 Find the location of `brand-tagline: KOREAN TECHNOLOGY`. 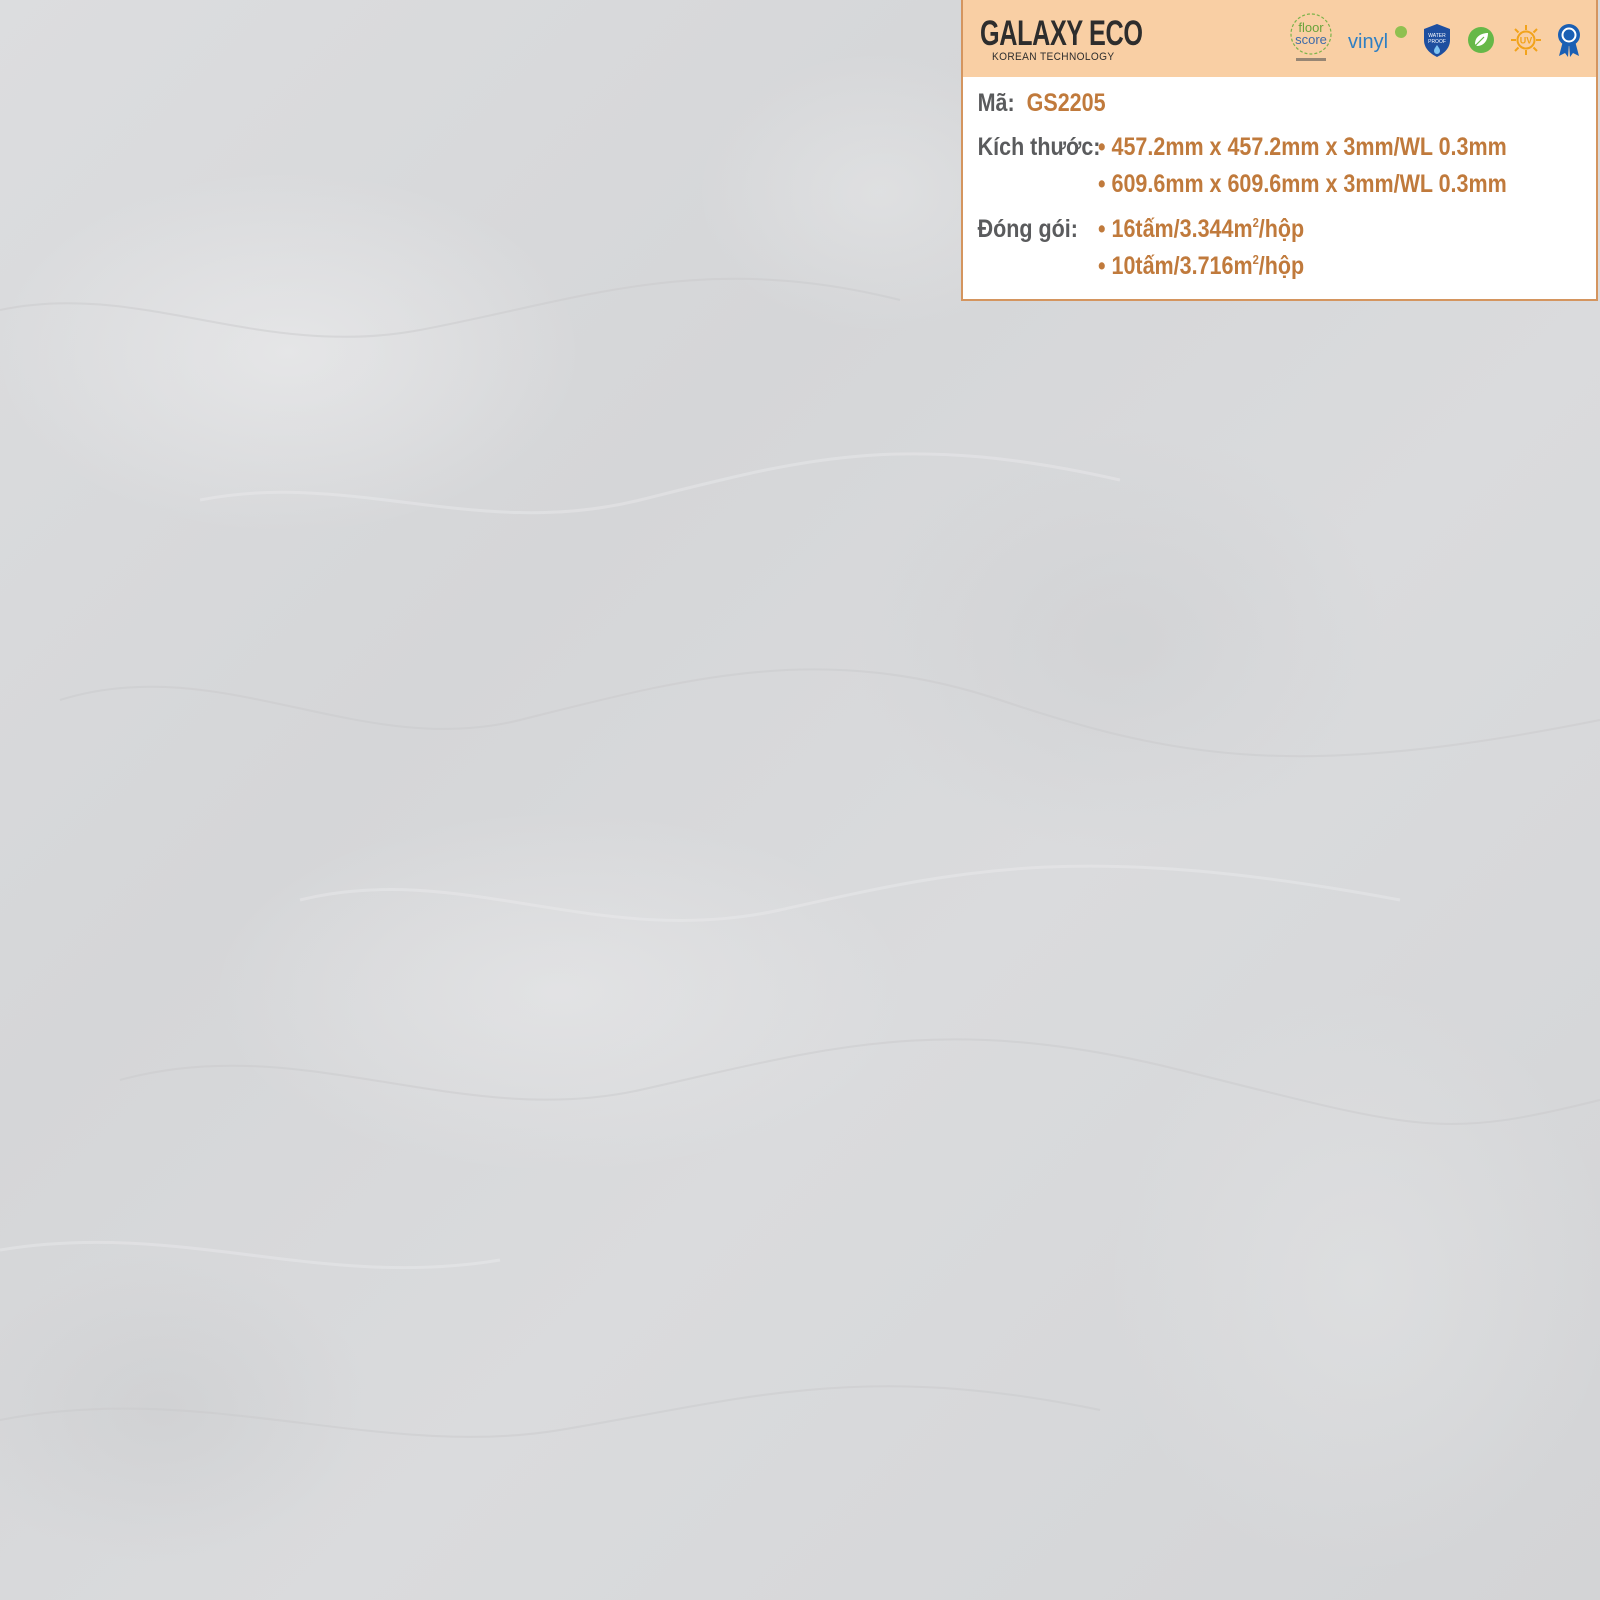

brand-tagline: KOREAN TECHNOLOGY is located at coordinates (1053, 57).